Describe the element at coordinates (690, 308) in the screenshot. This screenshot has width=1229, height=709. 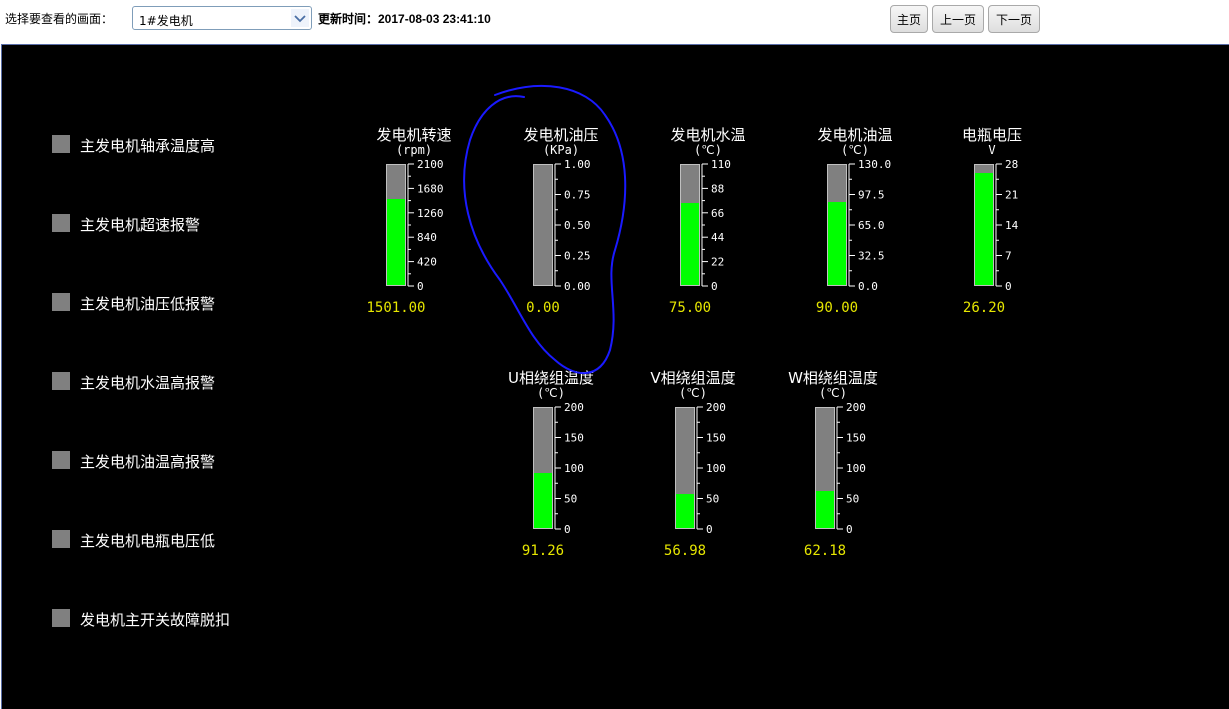
I see `gauge-value: 75.00` at that location.